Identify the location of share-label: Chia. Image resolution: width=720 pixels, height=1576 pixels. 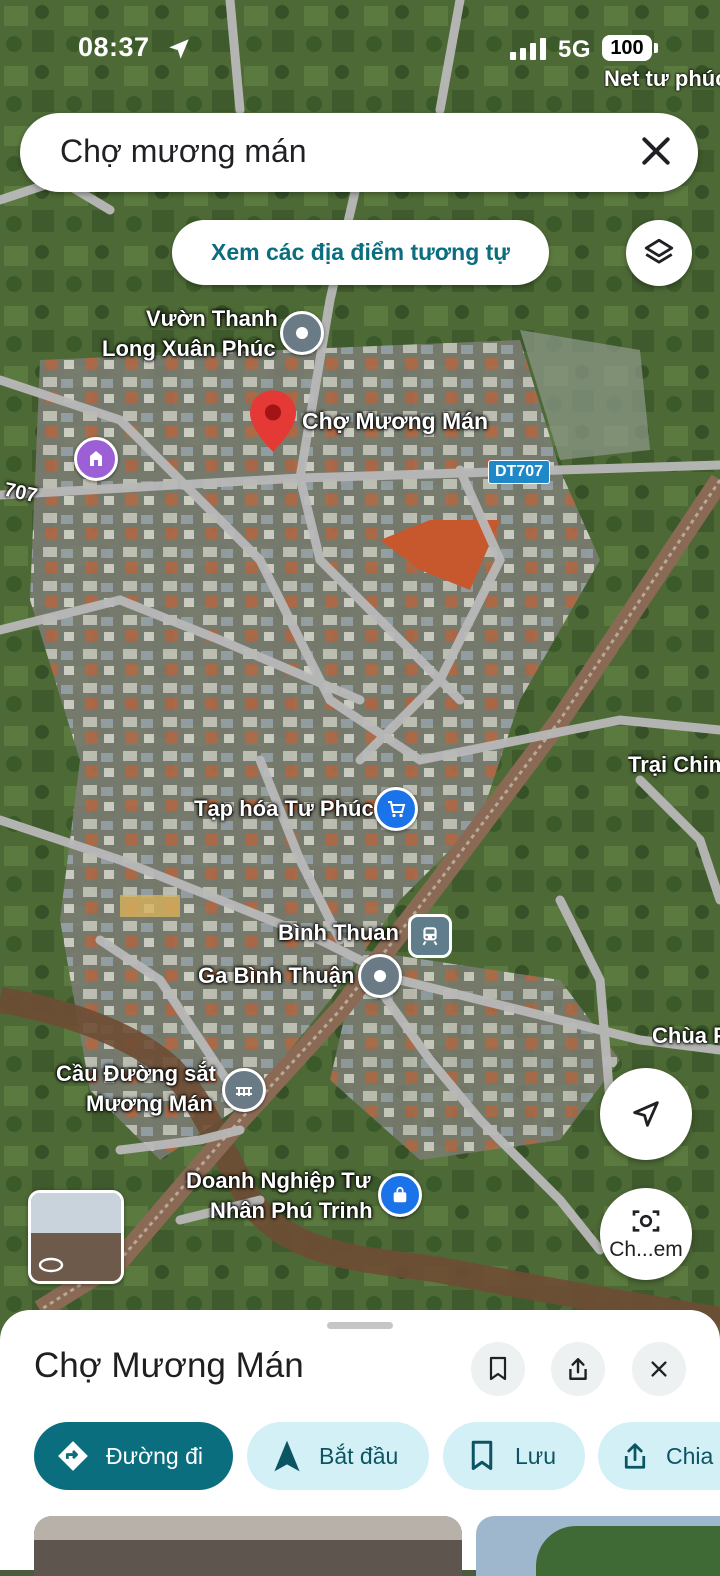
(690, 1455).